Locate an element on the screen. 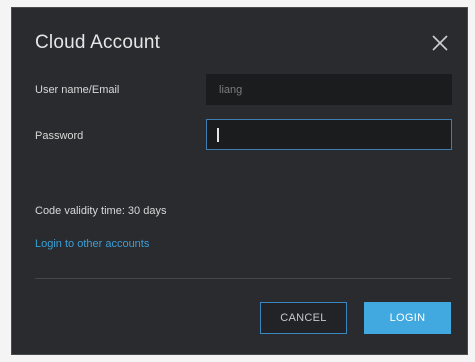 This screenshot has height=362, width=475. login-other-accounts-link: Login to other accounts is located at coordinates (92, 244).